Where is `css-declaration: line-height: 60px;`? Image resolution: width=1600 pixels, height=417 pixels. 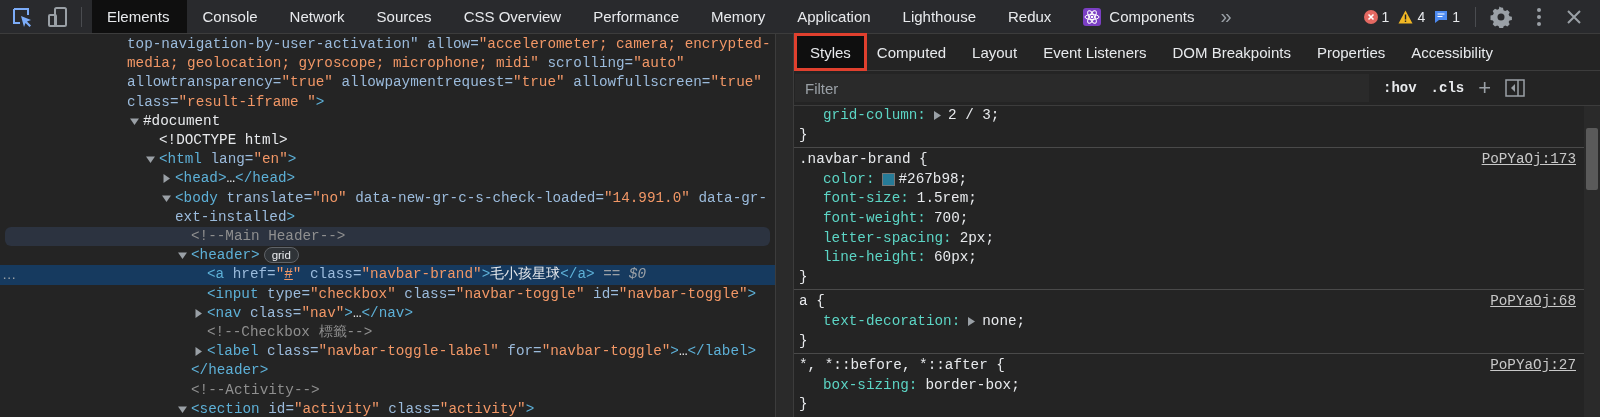 css-declaration: line-height: 60px; is located at coordinates (1191, 258).